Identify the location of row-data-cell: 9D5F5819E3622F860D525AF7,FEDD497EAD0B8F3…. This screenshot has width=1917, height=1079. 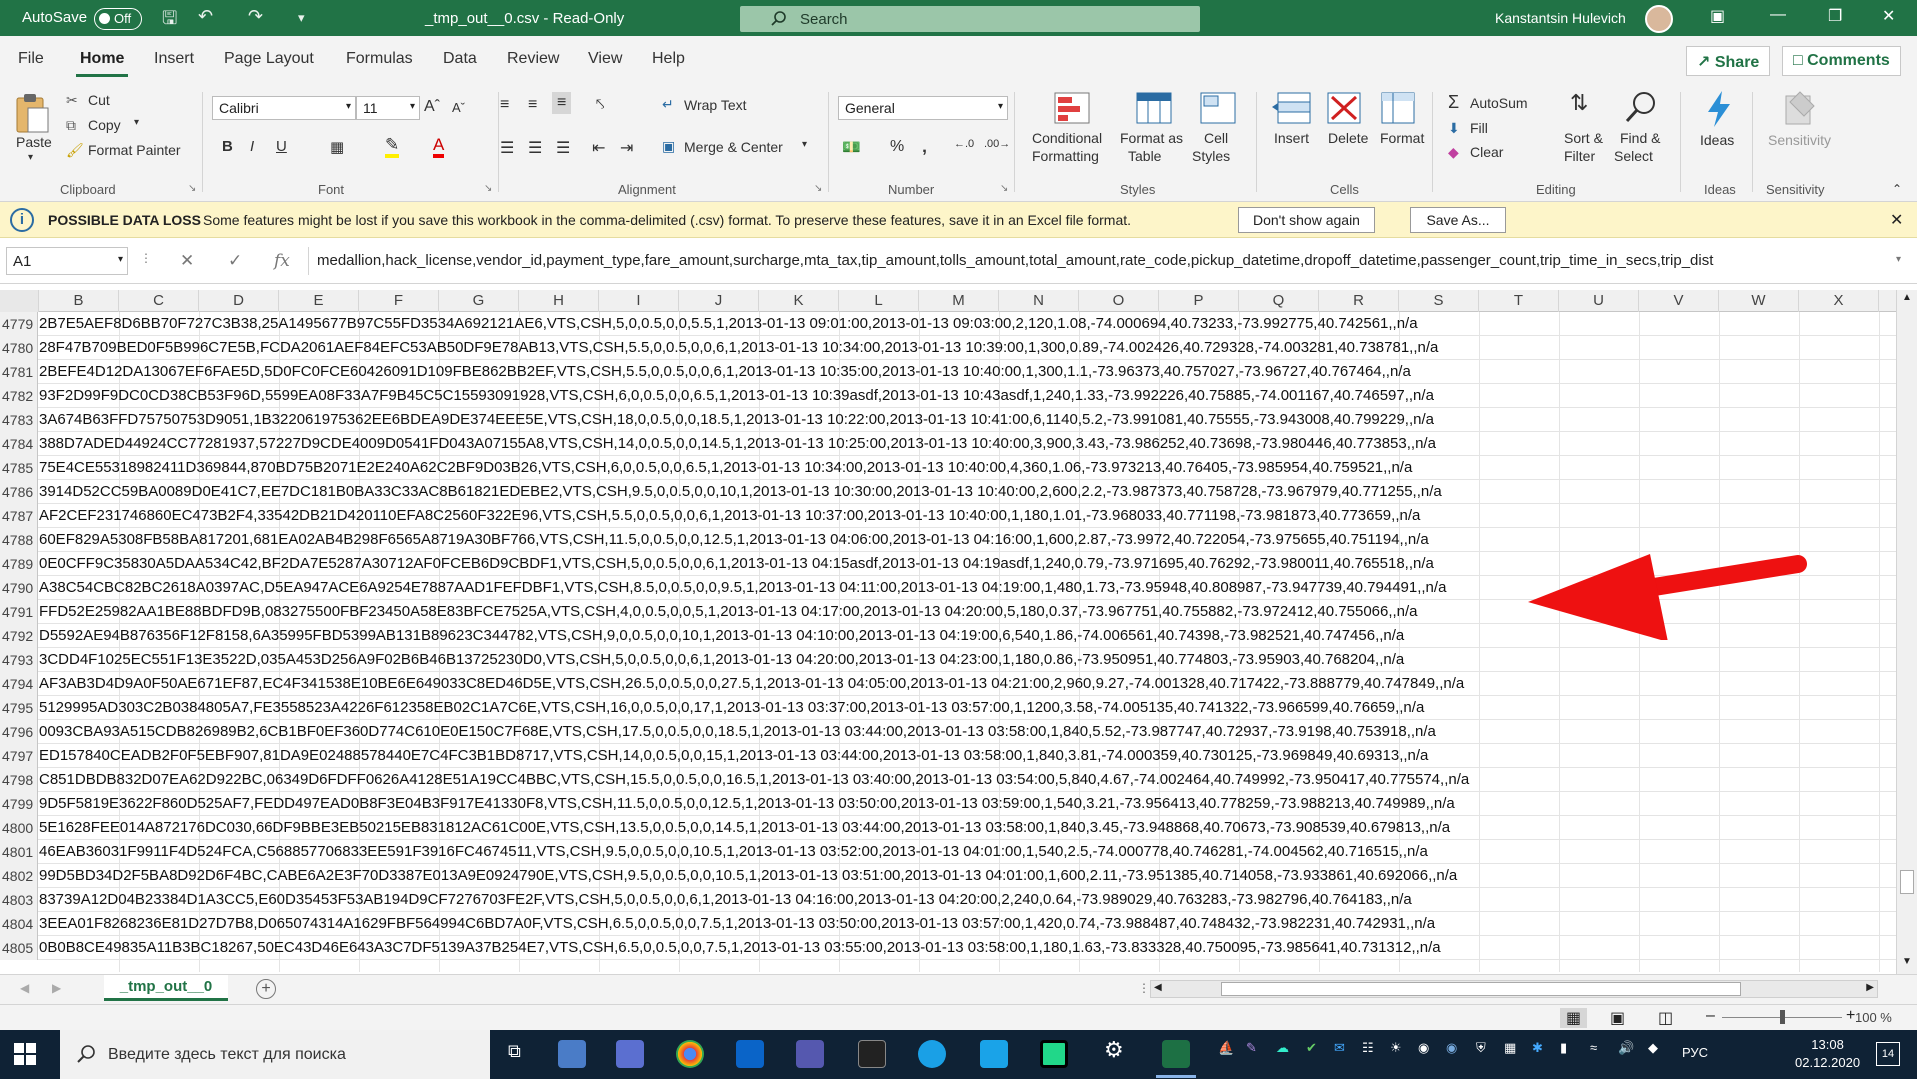
(747, 804).